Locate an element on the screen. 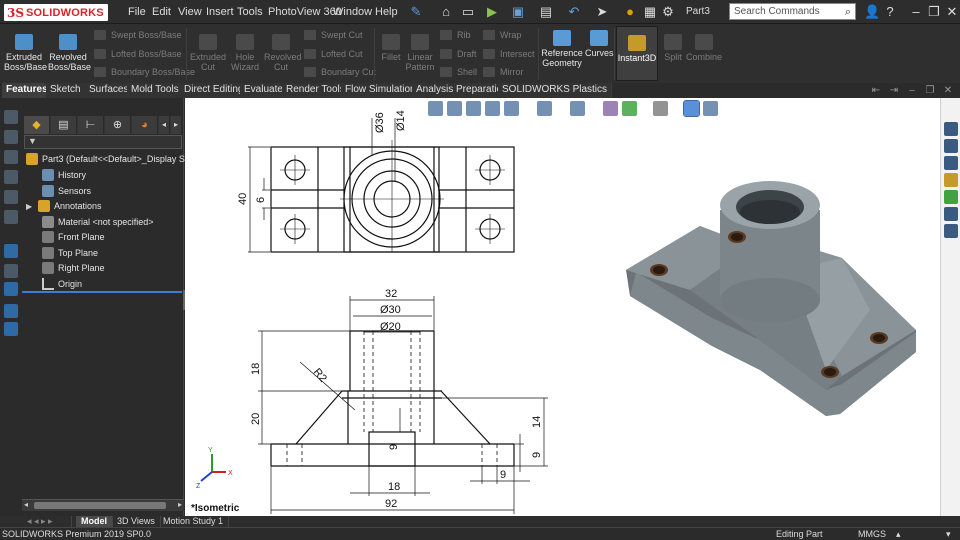  edit-appearance-icon is located at coordinates (629, 108).